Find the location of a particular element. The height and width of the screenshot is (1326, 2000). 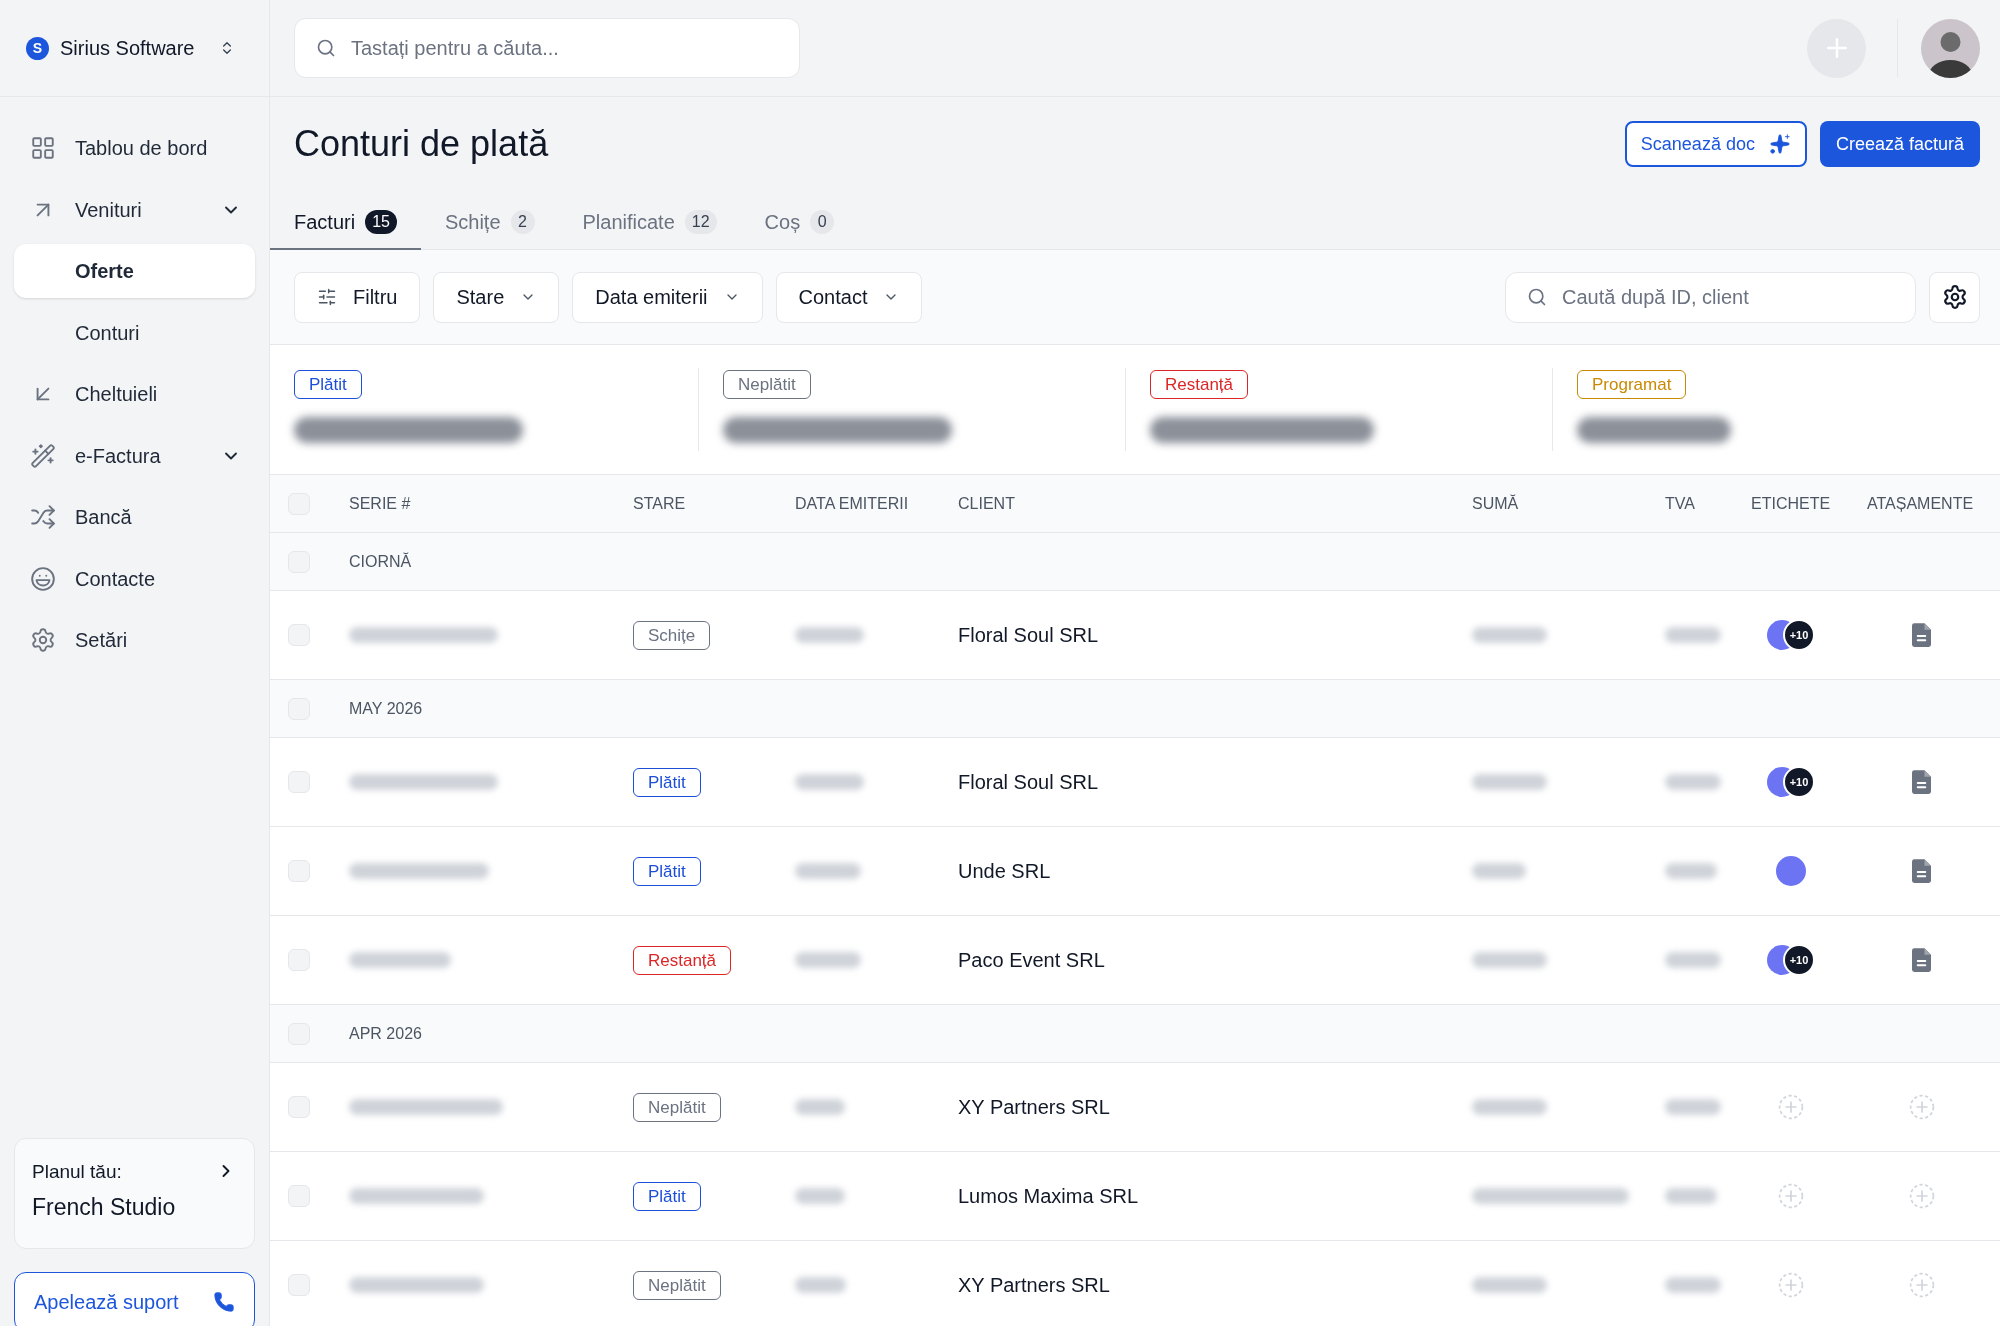

table-row: Plătit Unde SRL is located at coordinates (1135, 871).